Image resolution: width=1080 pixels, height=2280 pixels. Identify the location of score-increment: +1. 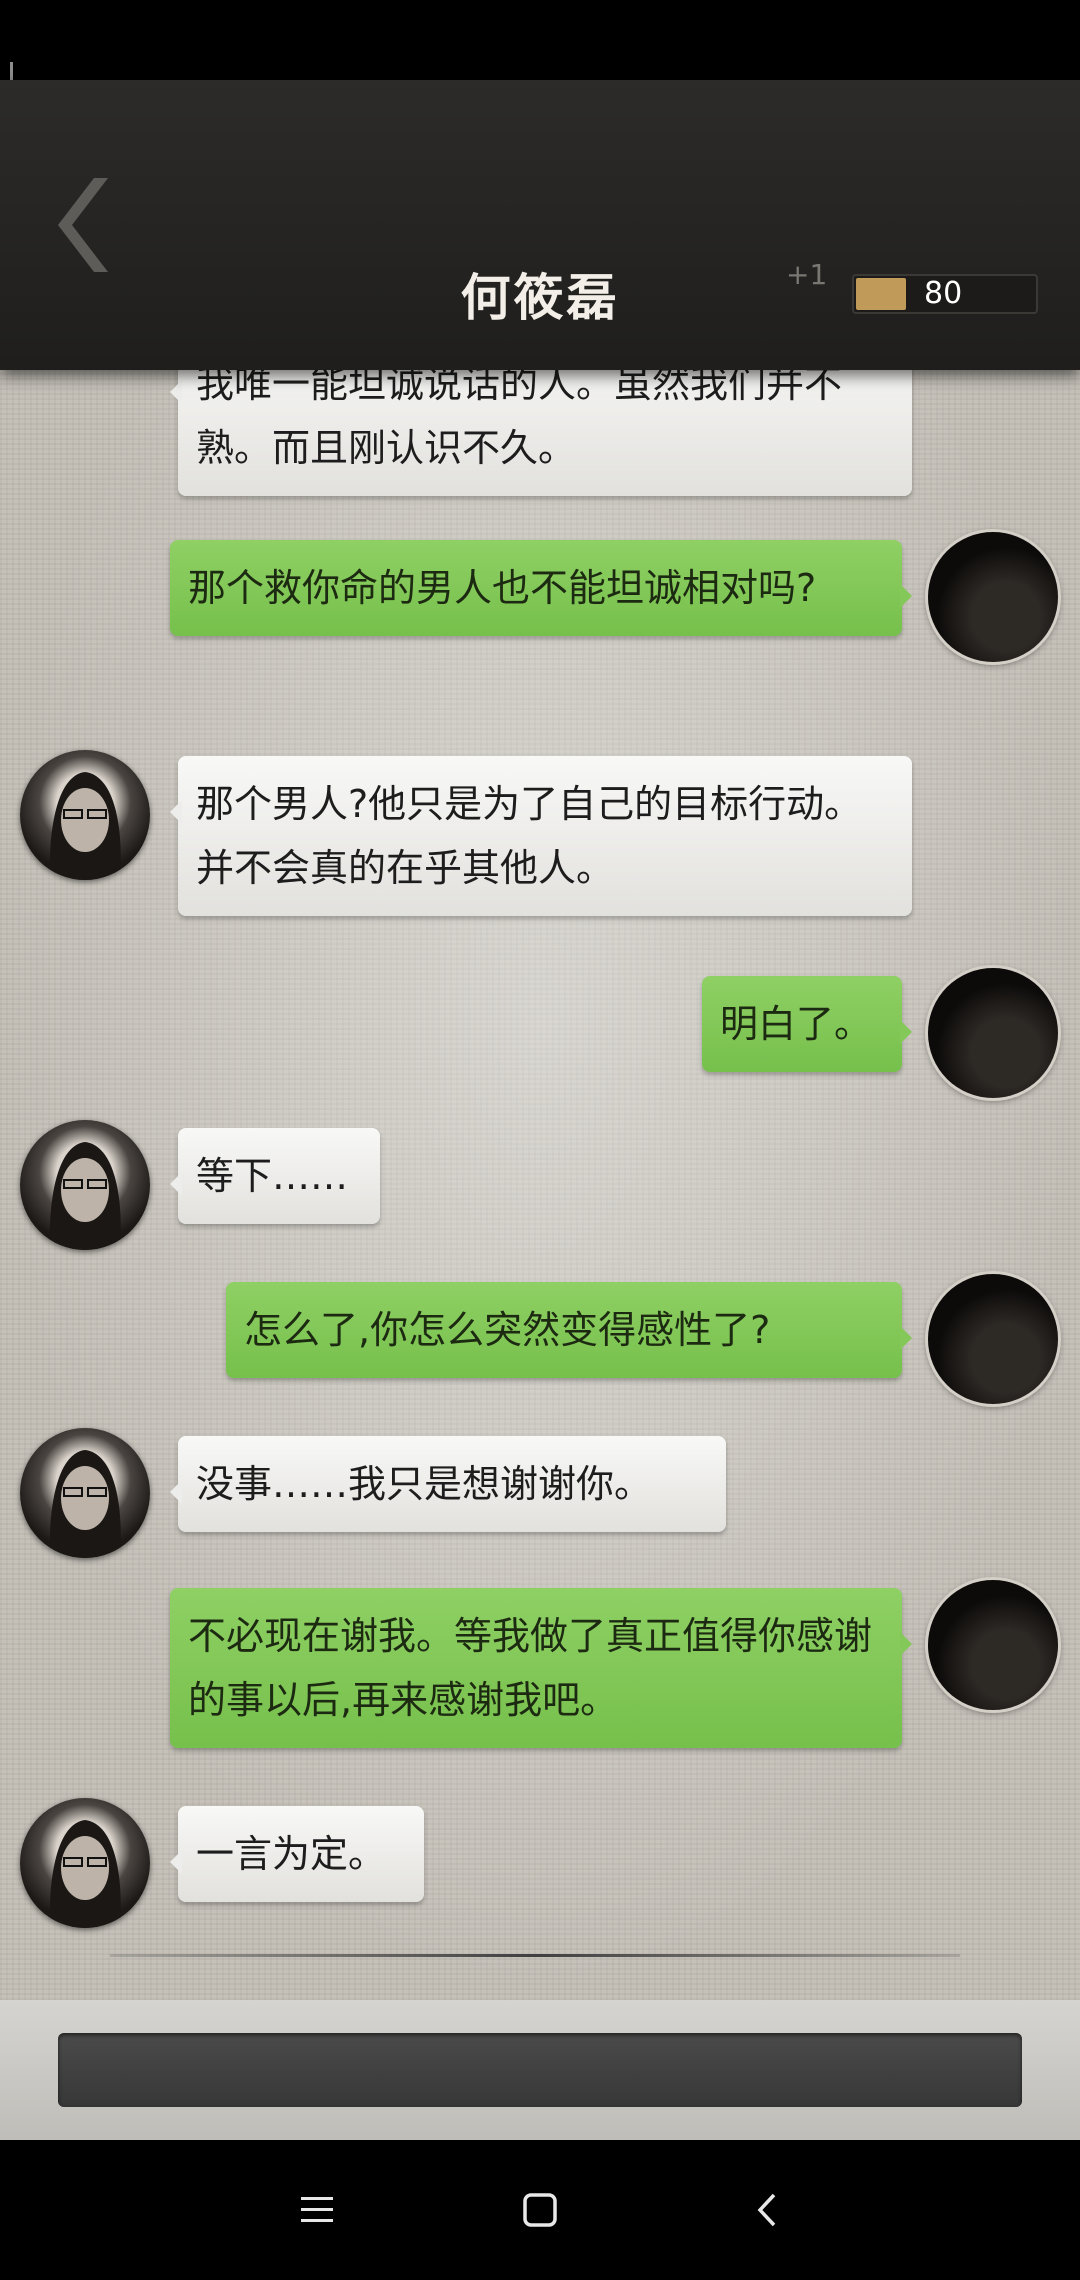
(807, 274).